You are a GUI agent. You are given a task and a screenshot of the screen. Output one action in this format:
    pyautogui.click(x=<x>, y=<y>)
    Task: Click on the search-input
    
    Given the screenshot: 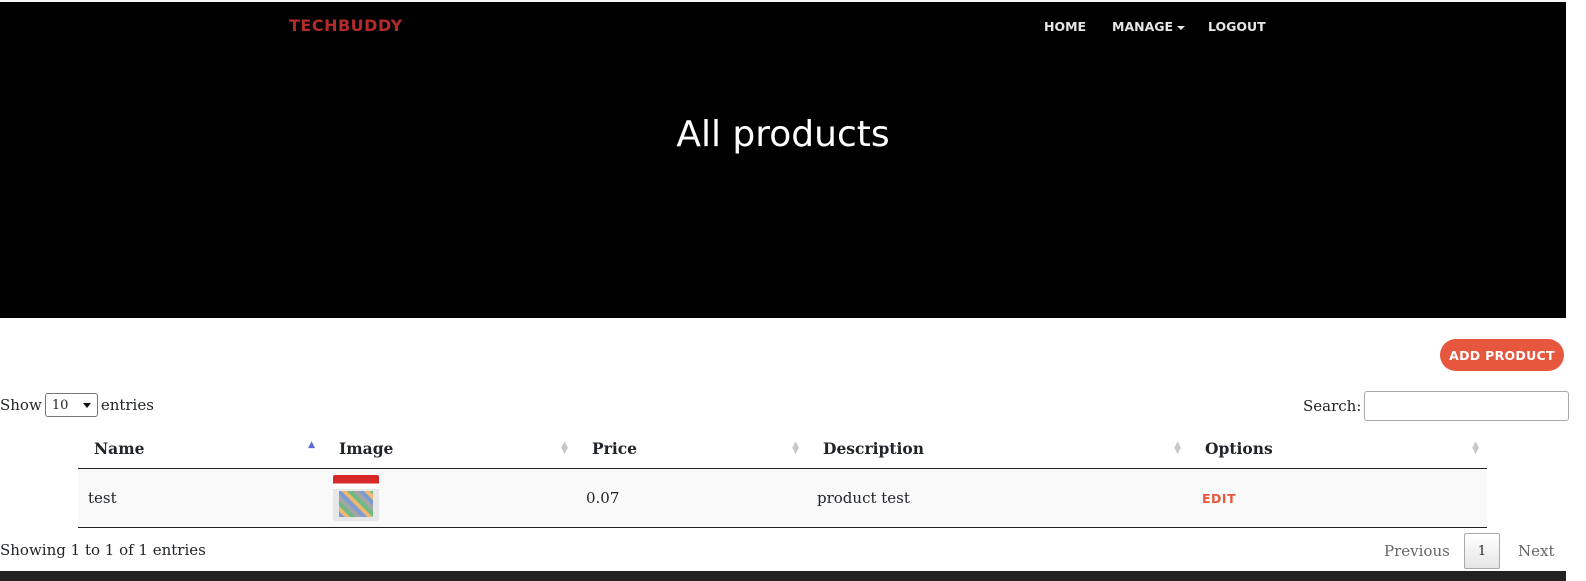 What is the action you would take?
    pyautogui.click(x=1467, y=406)
    